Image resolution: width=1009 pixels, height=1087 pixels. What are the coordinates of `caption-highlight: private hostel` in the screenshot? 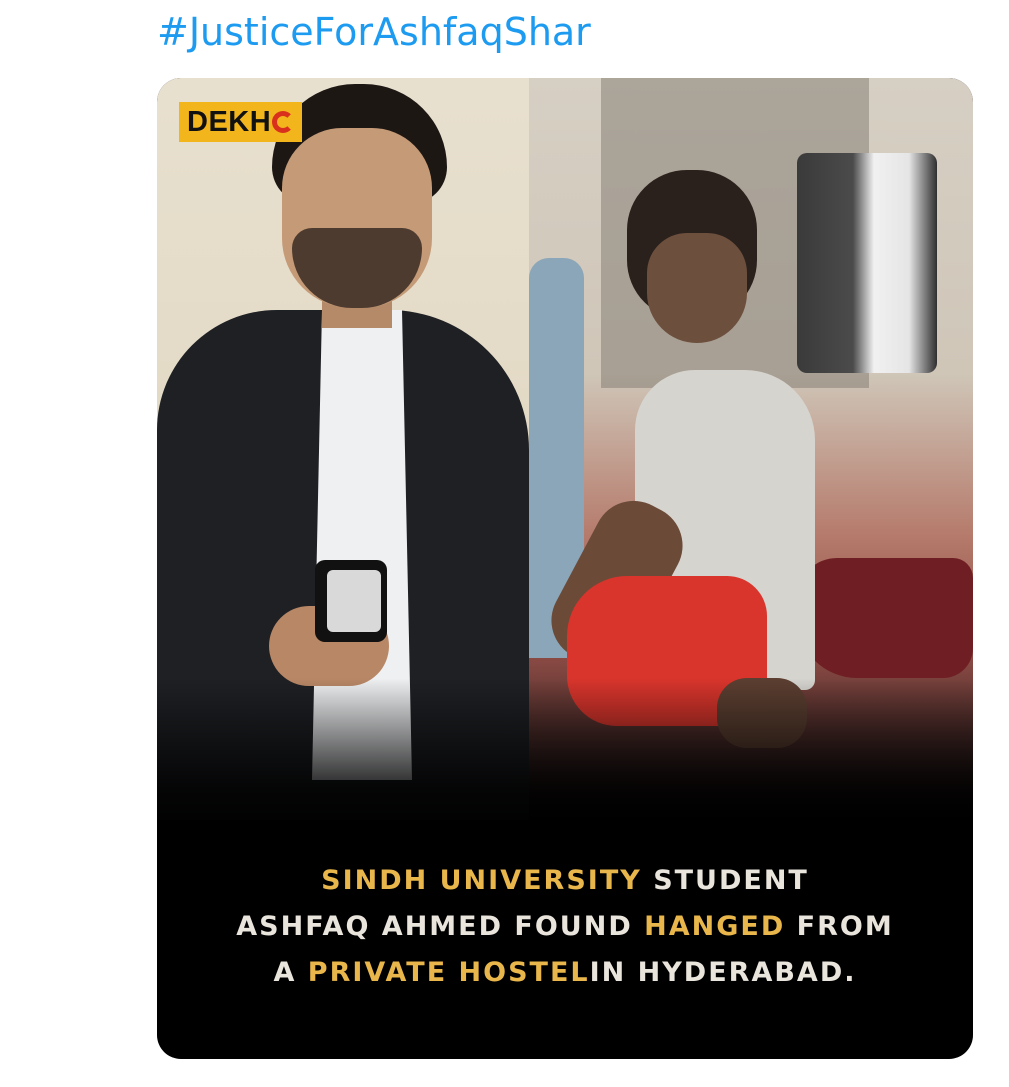 It's located at (448, 972).